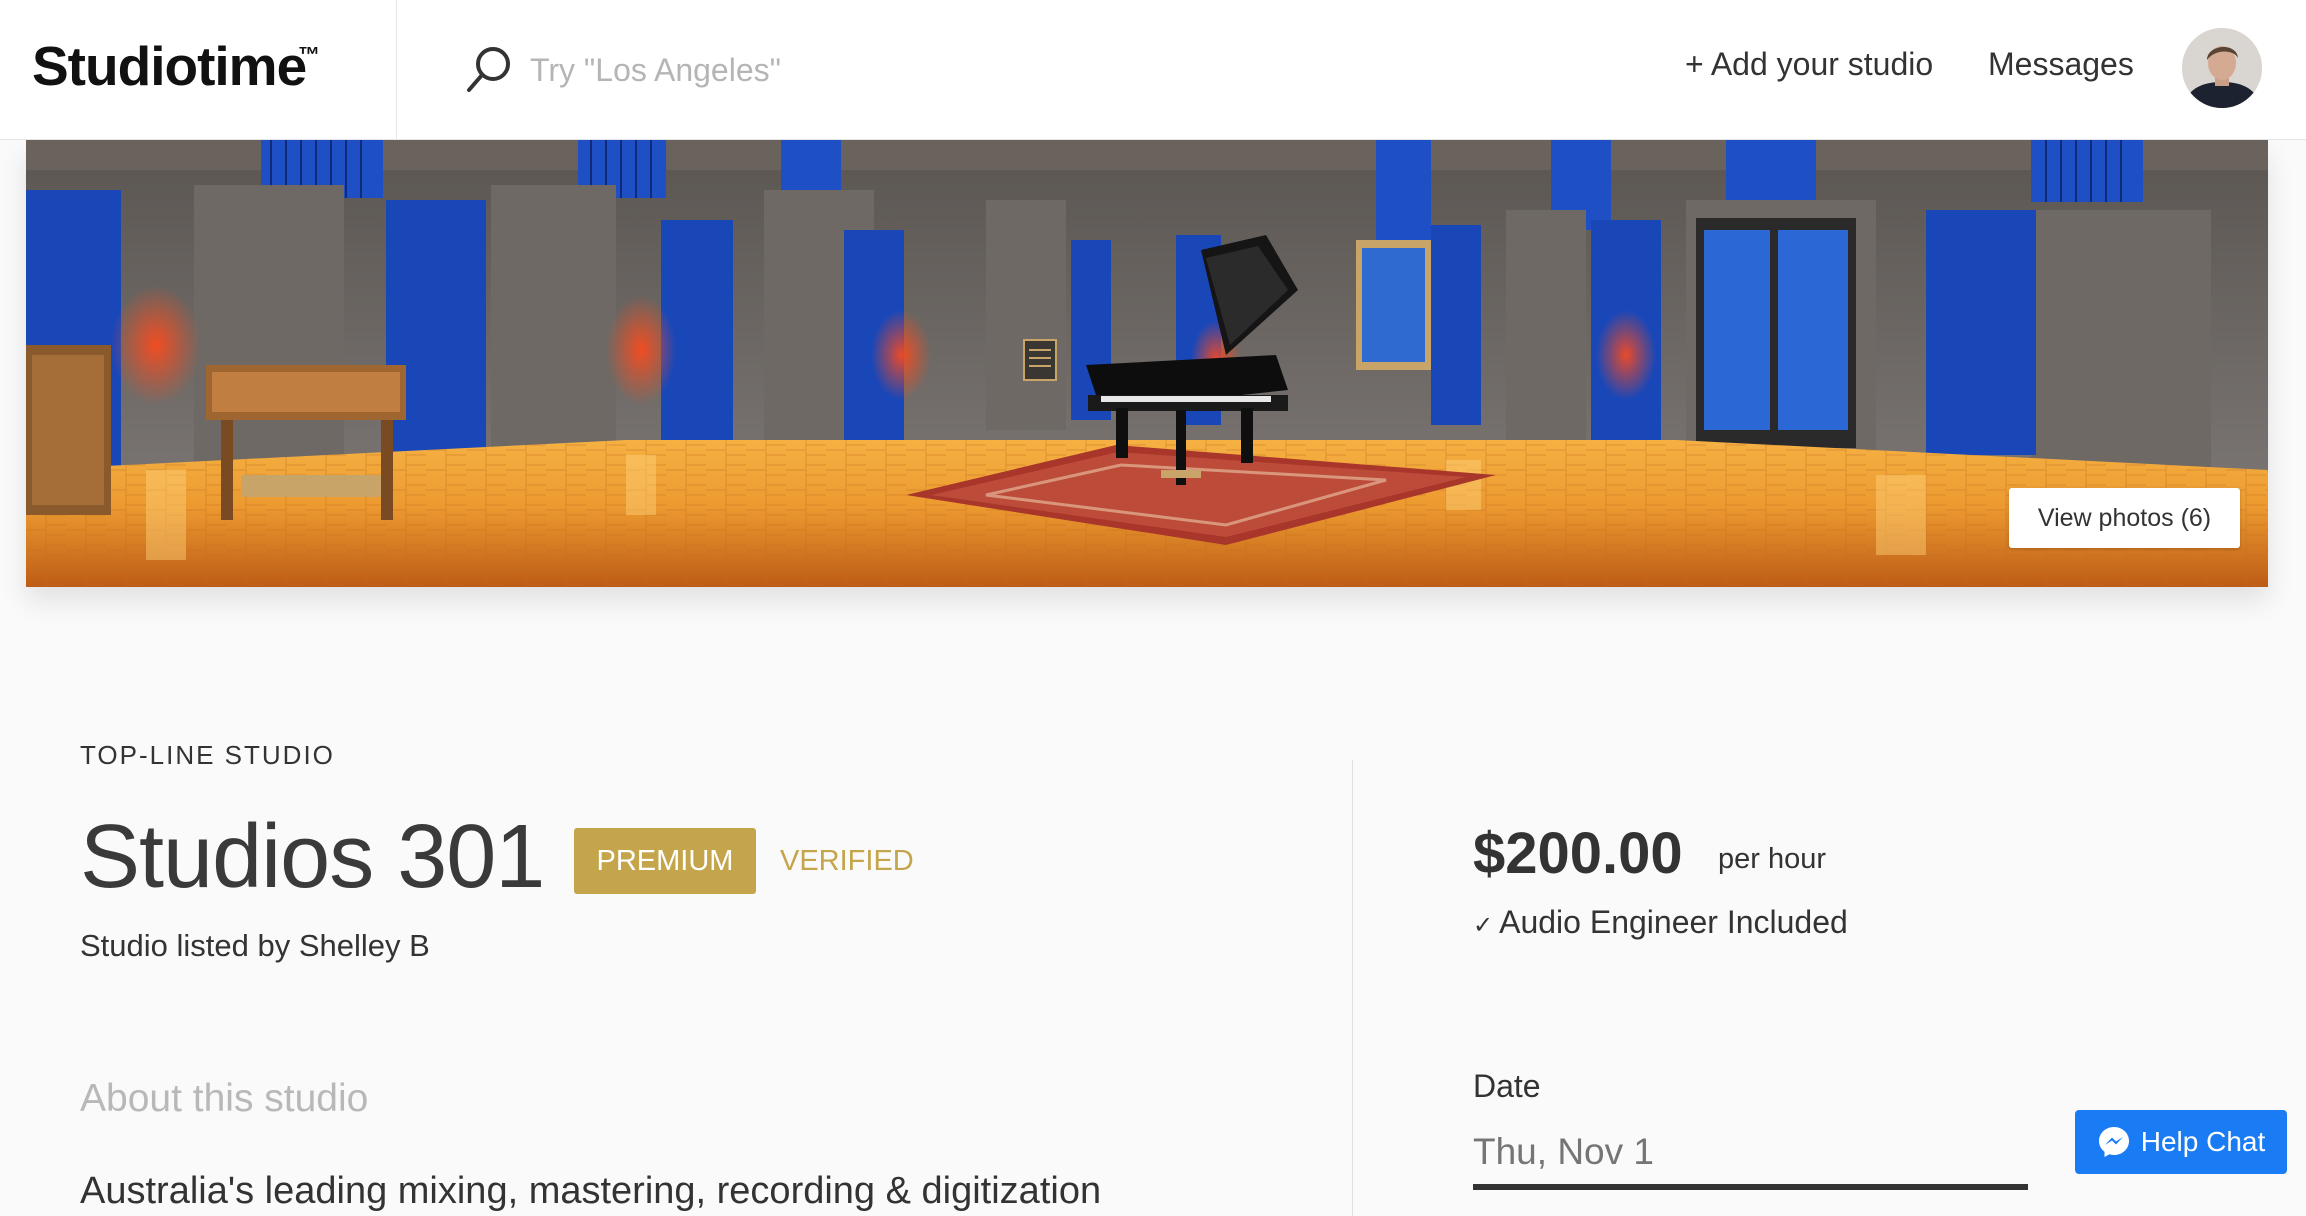 This screenshot has height=1216, width=2306. I want to click on date-label: Date, so click(1507, 1086).